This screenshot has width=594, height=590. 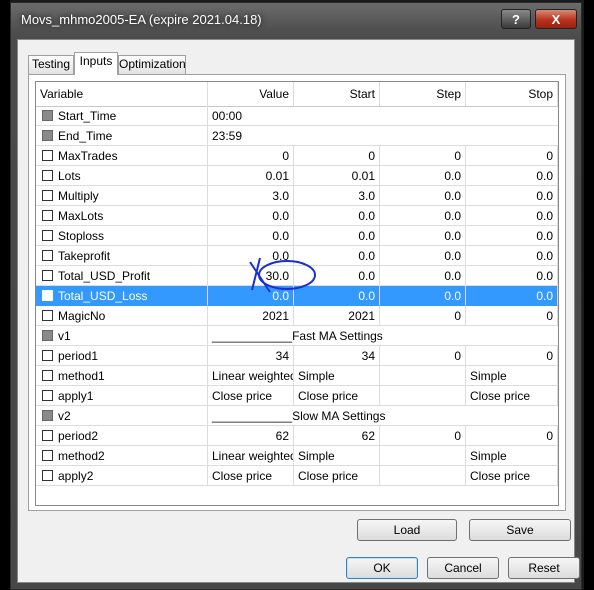 What do you see at coordinates (383, 136) in the screenshot?
I see `value-cell: 23:59` at bounding box center [383, 136].